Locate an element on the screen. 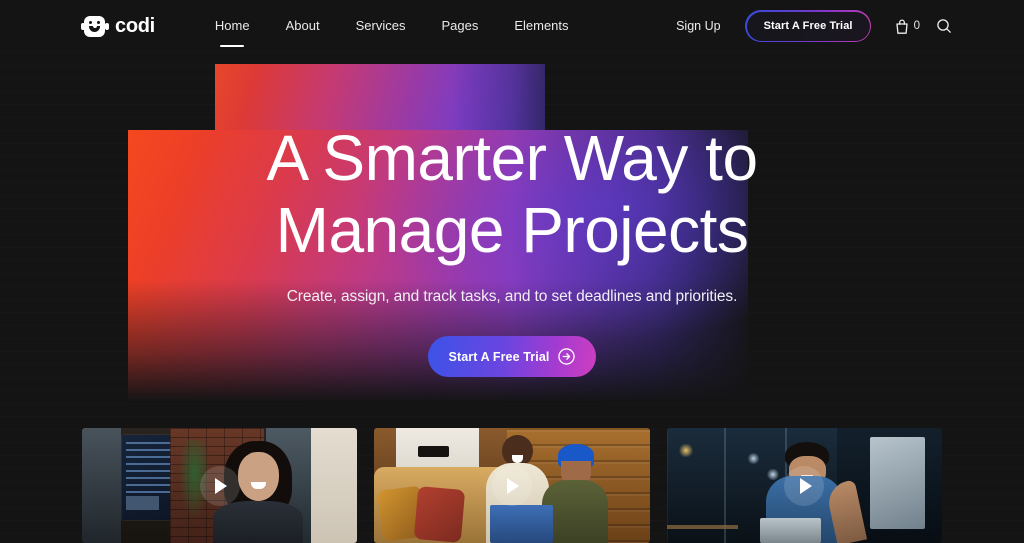 This screenshot has height=543, width=1024. brand-name: codi is located at coordinates (135, 25).